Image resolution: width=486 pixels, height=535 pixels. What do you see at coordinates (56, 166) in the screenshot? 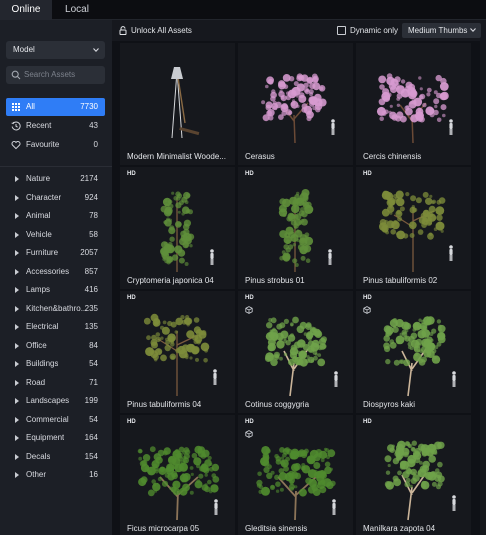
I see `sidebar-divider` at bounding box center [56, 166].